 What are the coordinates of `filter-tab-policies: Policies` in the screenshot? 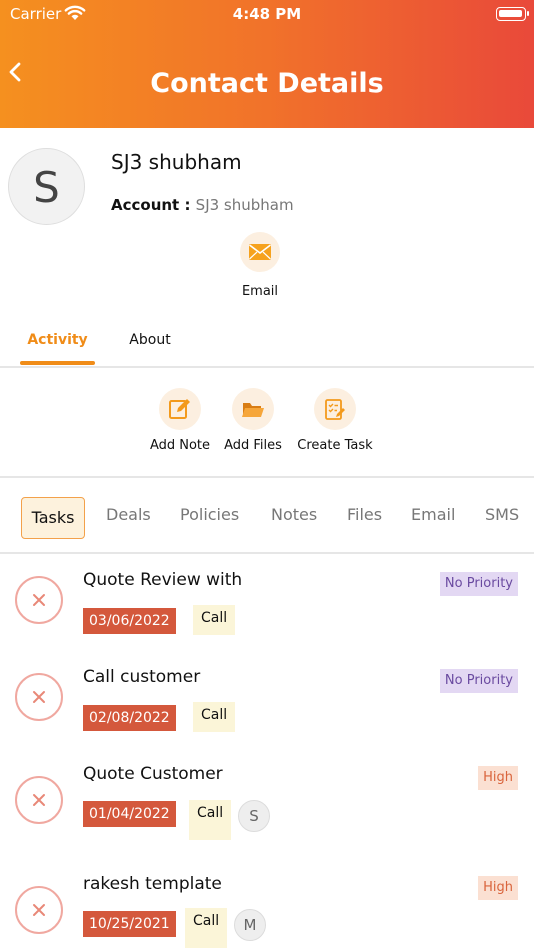 It's located at (209, 514).